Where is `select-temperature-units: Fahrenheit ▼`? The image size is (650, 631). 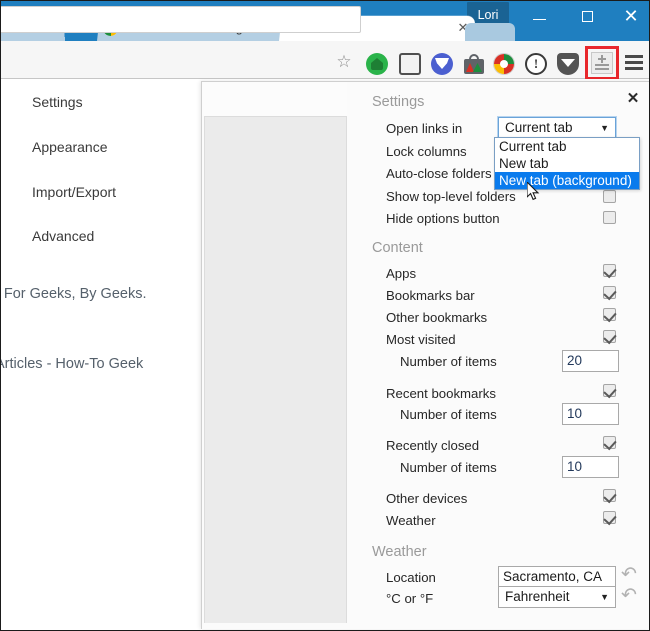 select-temperature-units: Fahrenheit ▼ is located at coordinates (557, 597).